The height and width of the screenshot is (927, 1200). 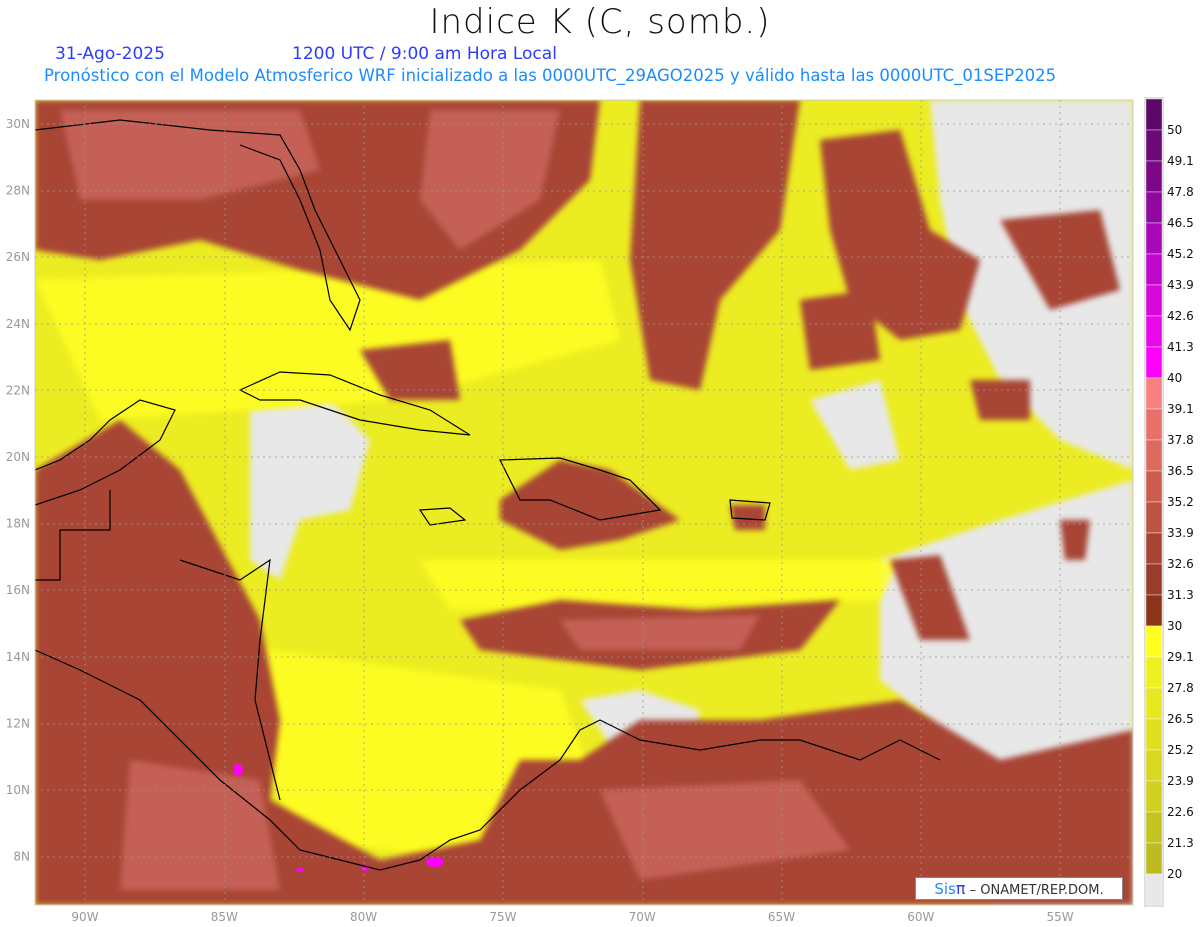 I want to click on colorbar-label: 36.5, so click(x=1180, y=471).